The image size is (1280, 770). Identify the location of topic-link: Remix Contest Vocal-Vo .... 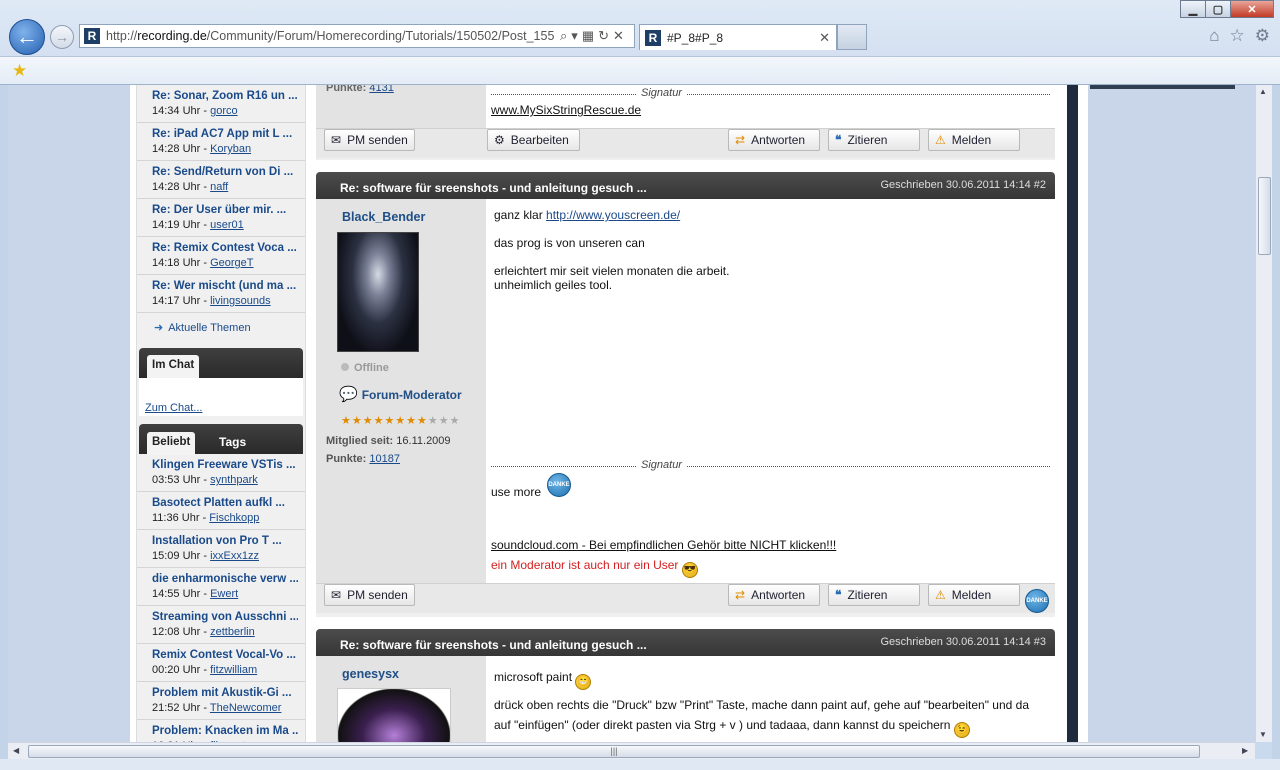
(225, 655).